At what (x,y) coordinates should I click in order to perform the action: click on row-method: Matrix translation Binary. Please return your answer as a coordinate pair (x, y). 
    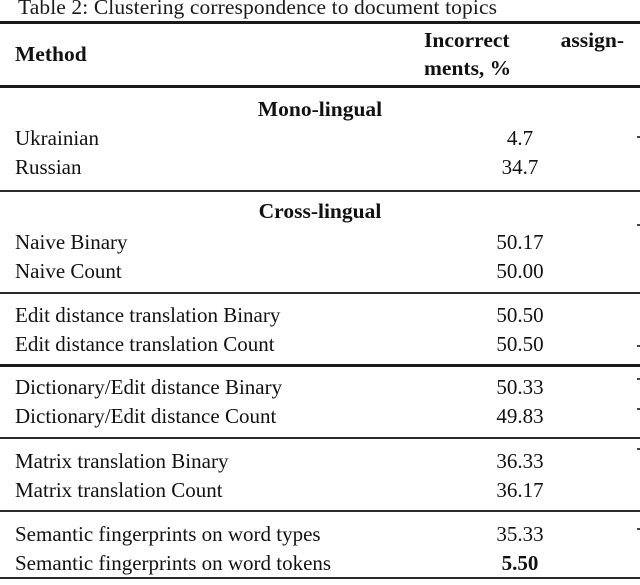
    Looking at the image, I should click on (122, 461).